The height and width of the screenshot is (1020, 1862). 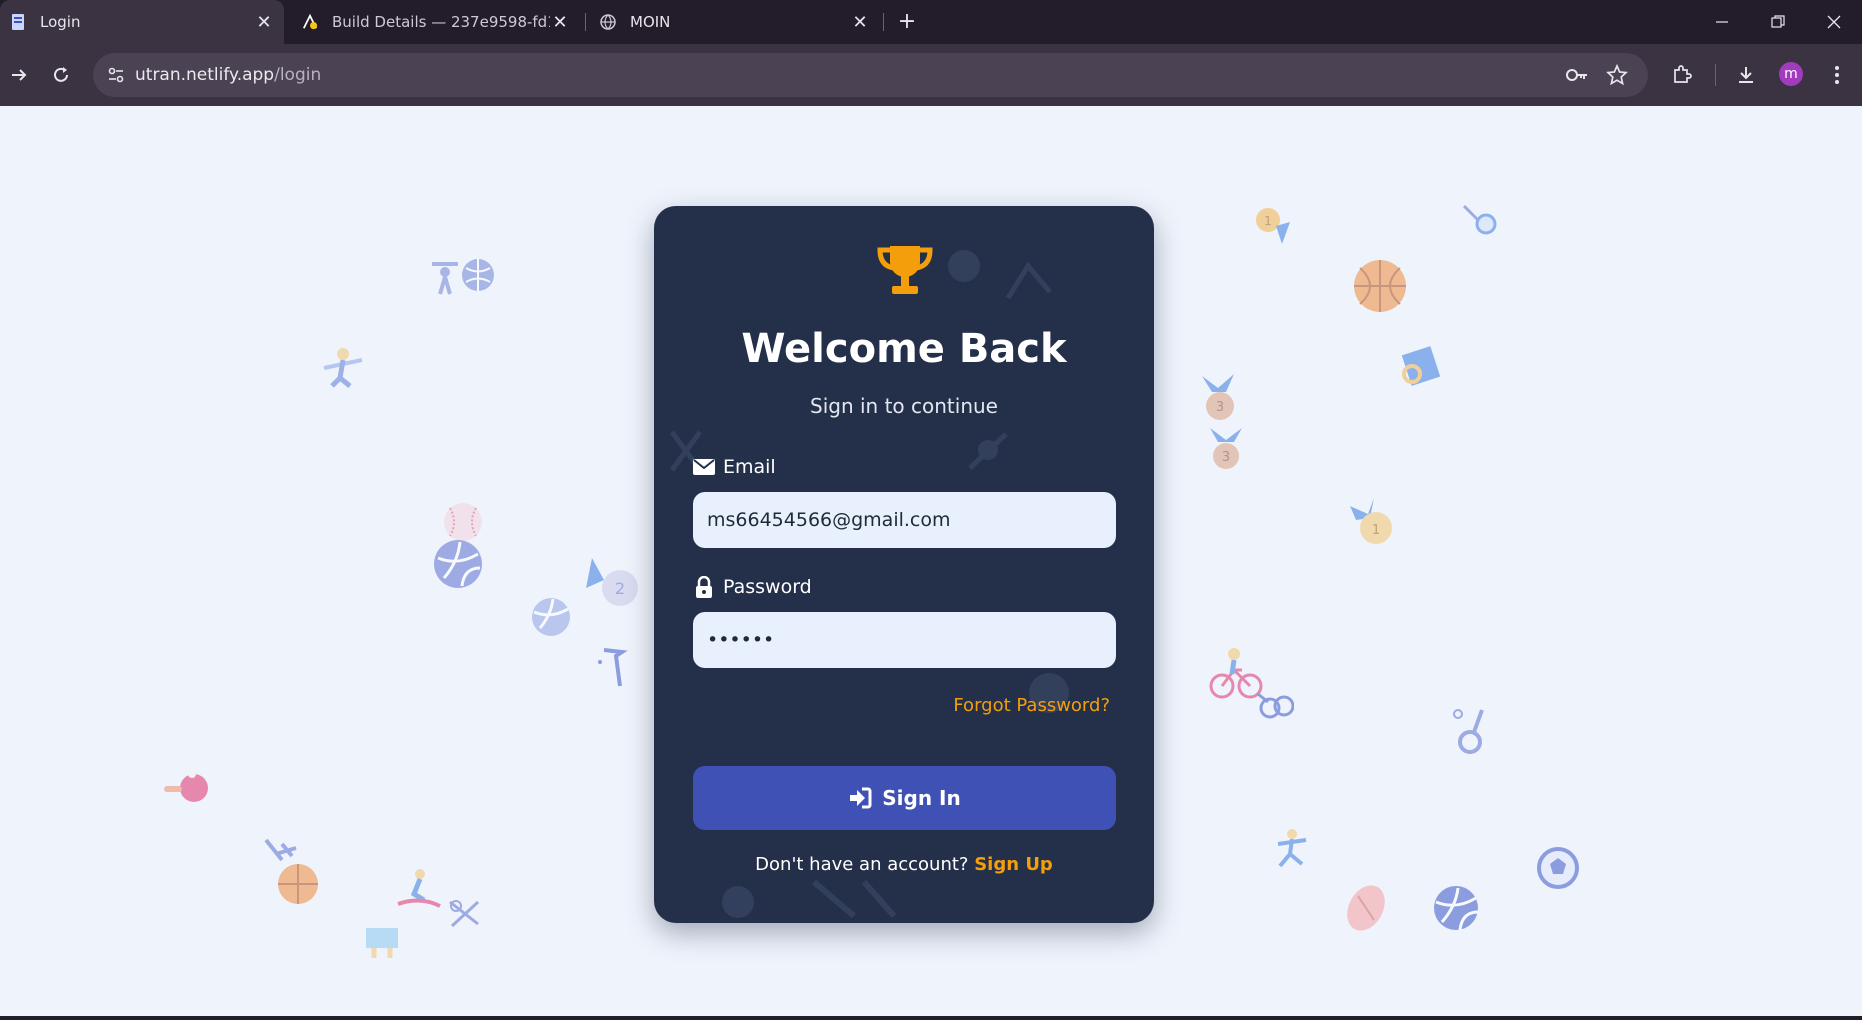 What do you see at coordinates (464, 914) in the screenshot?
I see `badminton-icon` at bounding box center [464, 914].